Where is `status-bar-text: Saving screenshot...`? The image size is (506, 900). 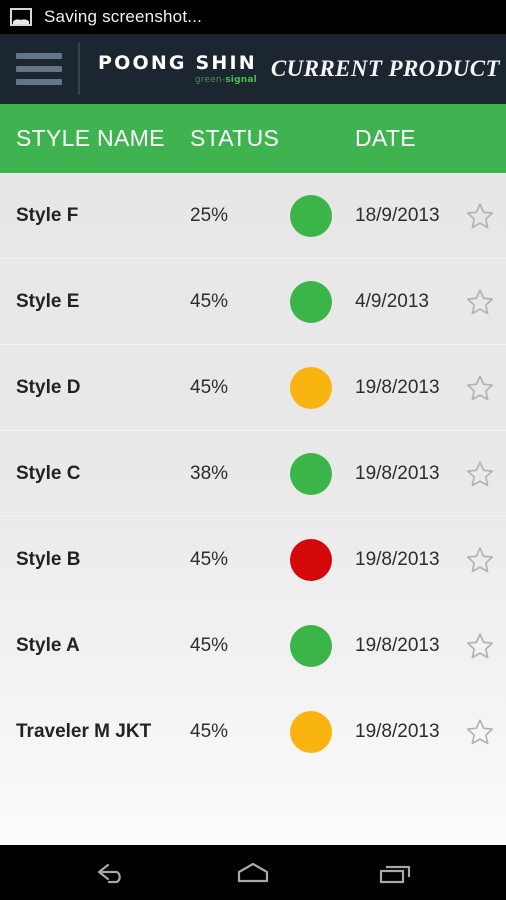 status-bar-text: Saving screenshot... is located at coordinates (123, 16).